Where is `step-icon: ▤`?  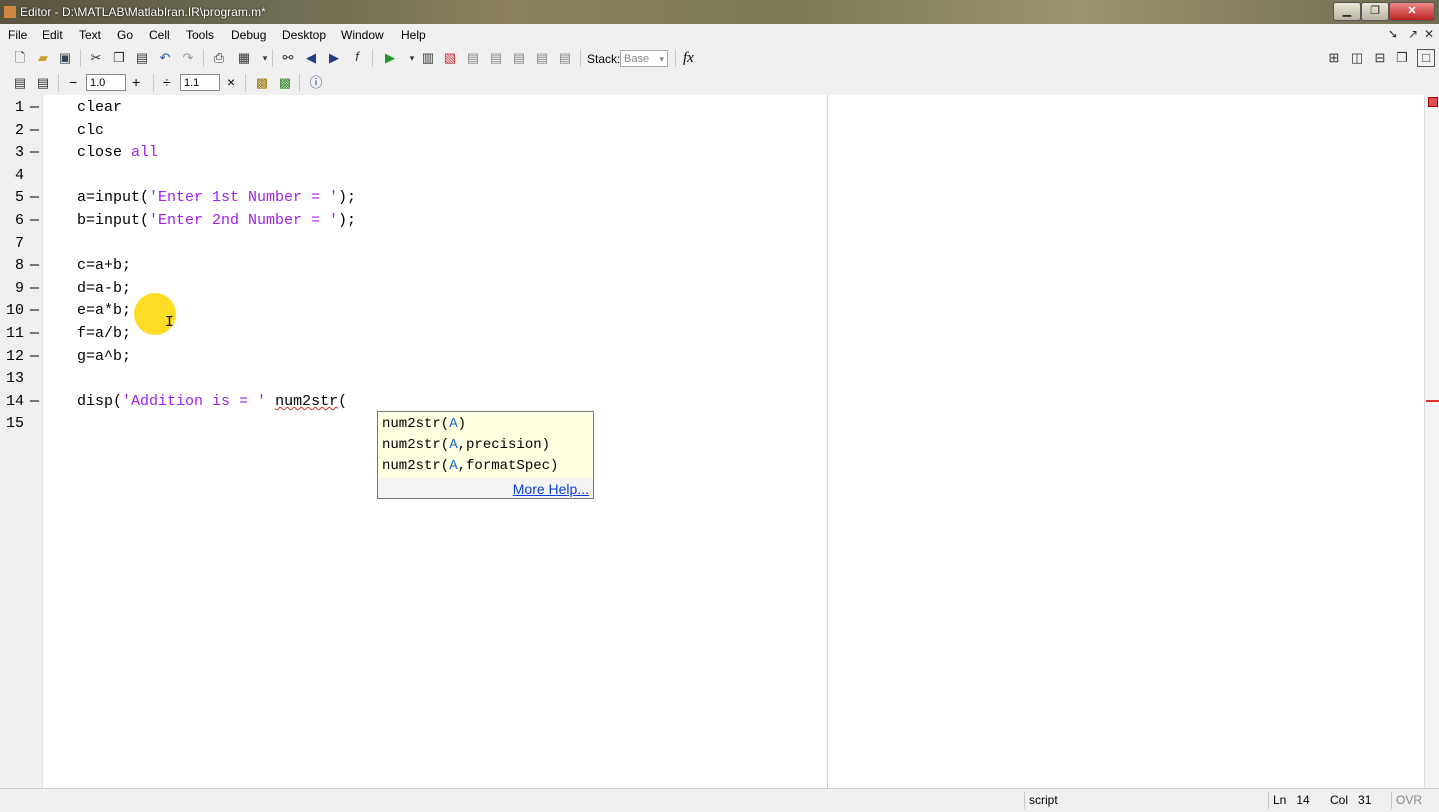
step-icon: ▤ is located at coordinates (473, 58).